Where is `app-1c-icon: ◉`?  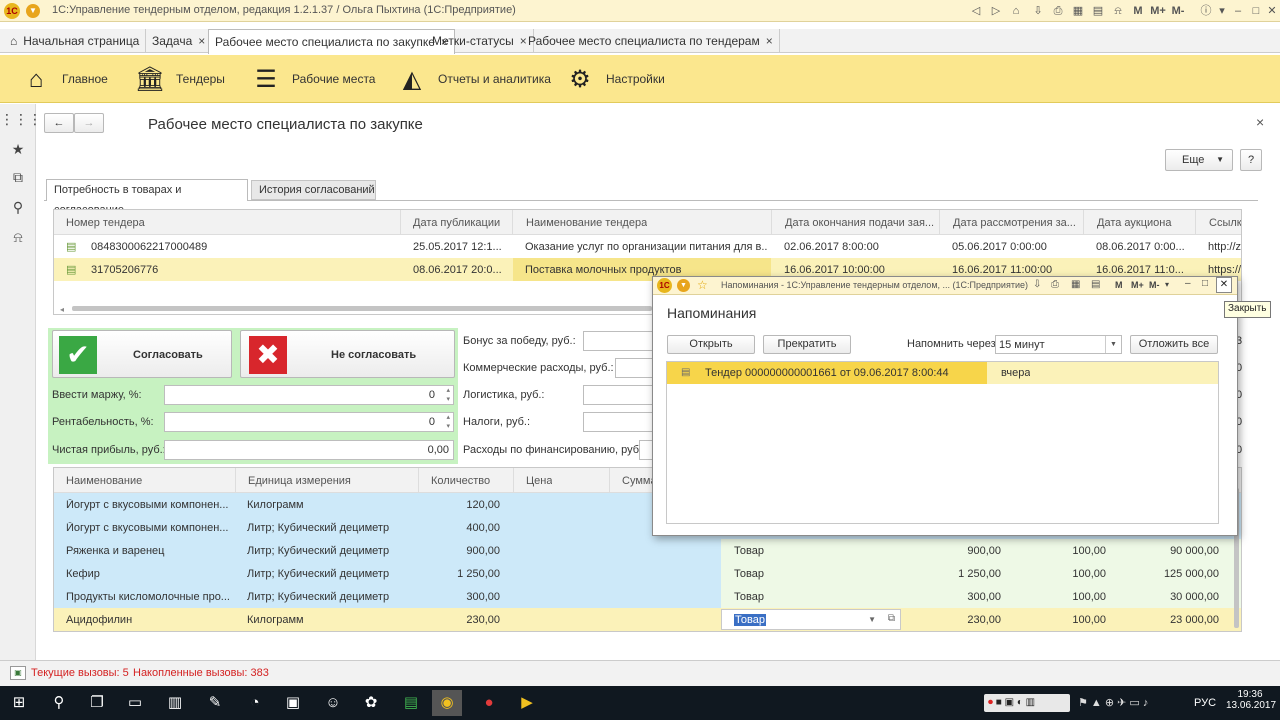
app-1c-icon: ◉ is located at coordinates (447, 703).